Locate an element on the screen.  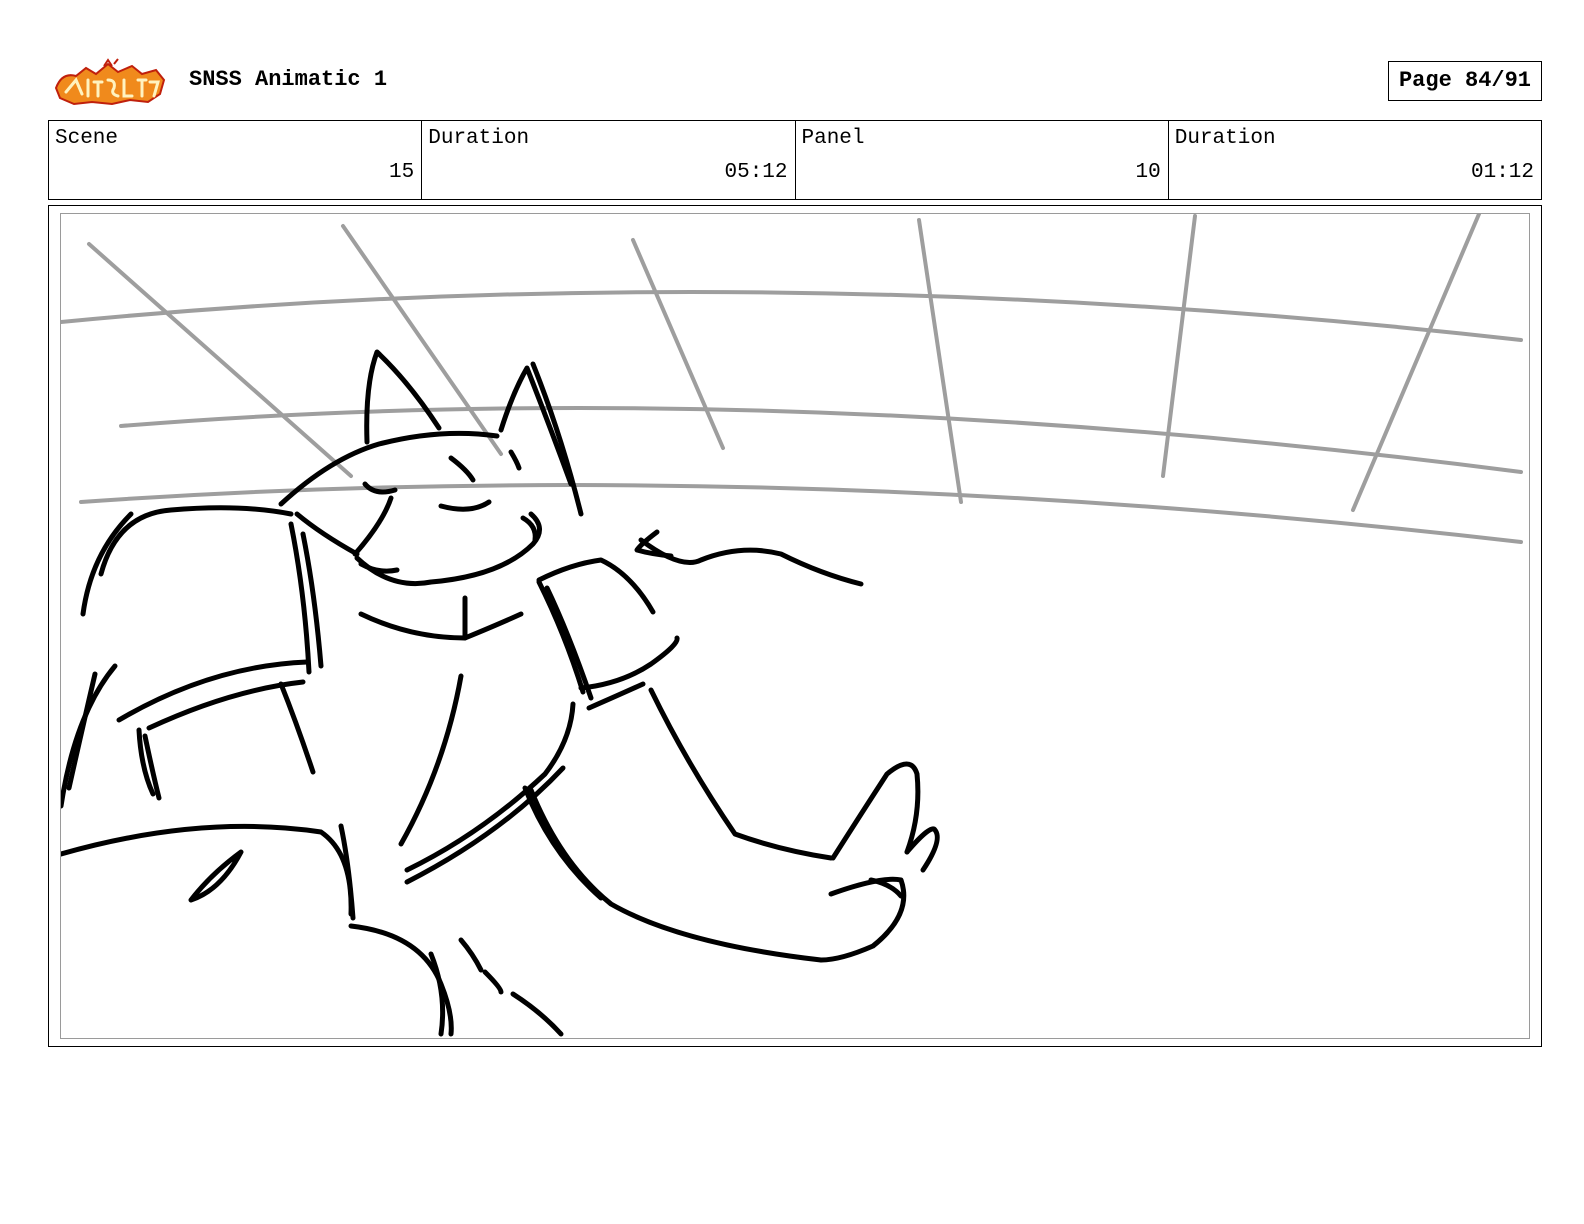
panel-number: 10 is located at coordinates (1148, 172).